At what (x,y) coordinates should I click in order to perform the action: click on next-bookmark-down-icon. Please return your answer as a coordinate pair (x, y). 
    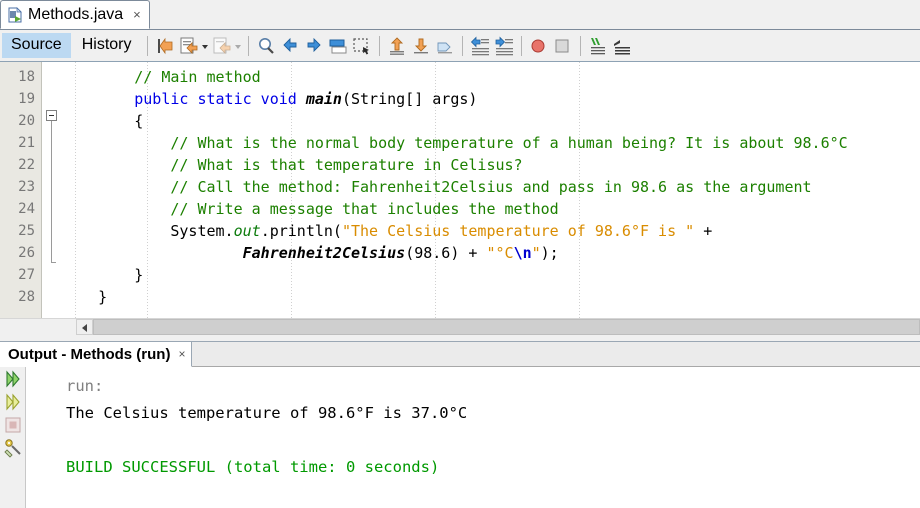
    Looking at the image, I should click on (421, 46).